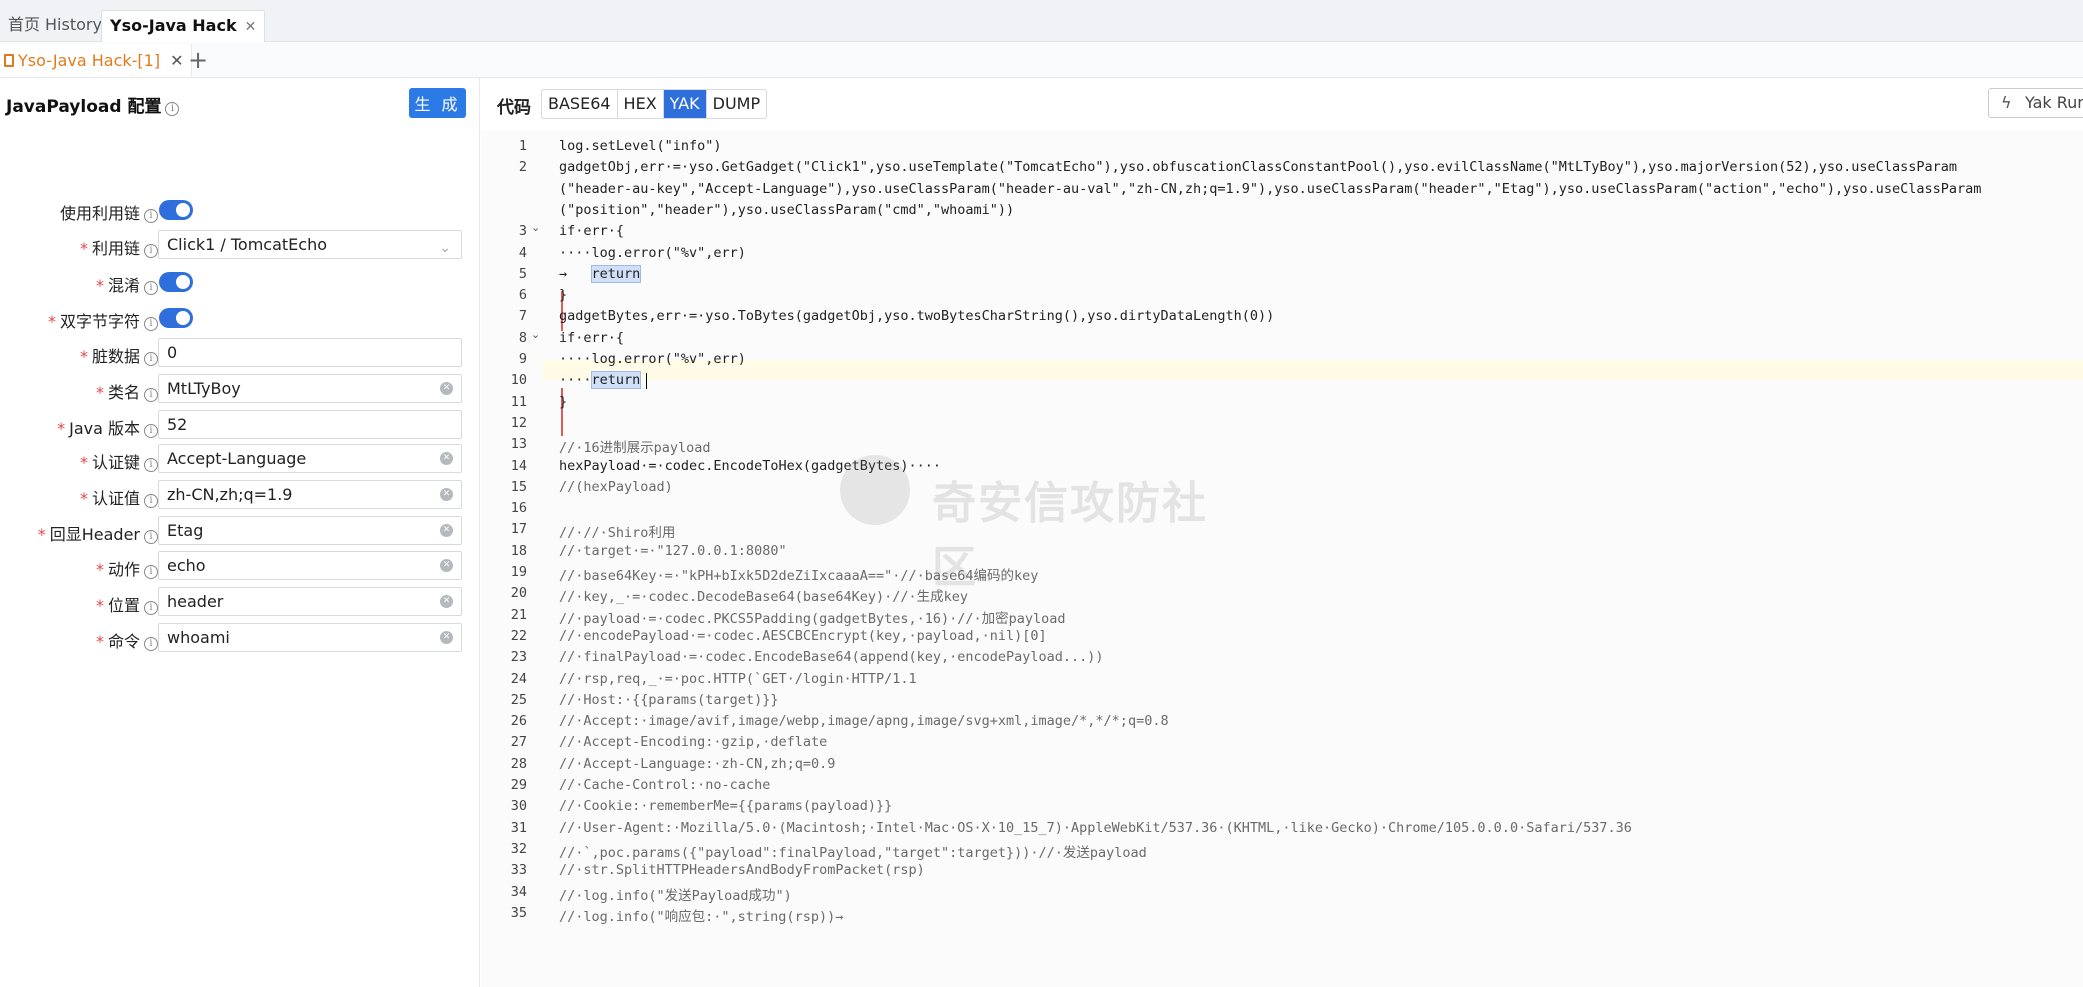 The height and width of the screenshot is (987, 2083). Describe the element at coordinates (514, 108) in the screenshot. I see `code-label: 代码` at that location.